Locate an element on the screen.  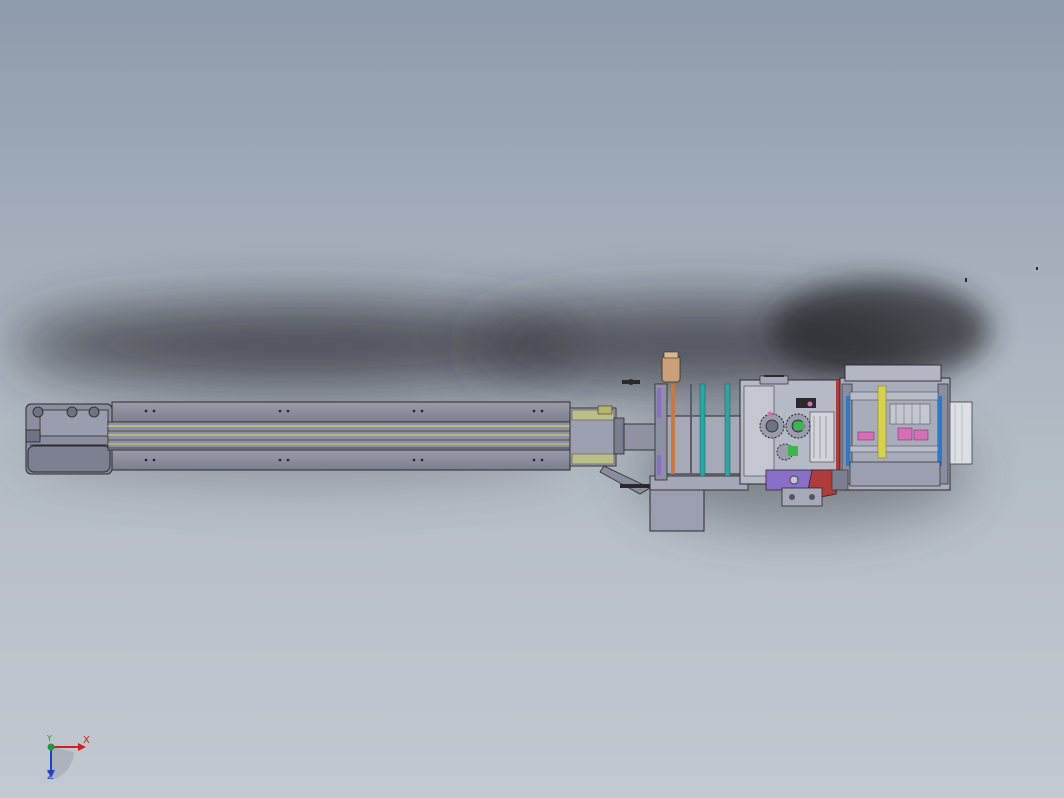
y-axis-dot is located at coordinates (51, 747).